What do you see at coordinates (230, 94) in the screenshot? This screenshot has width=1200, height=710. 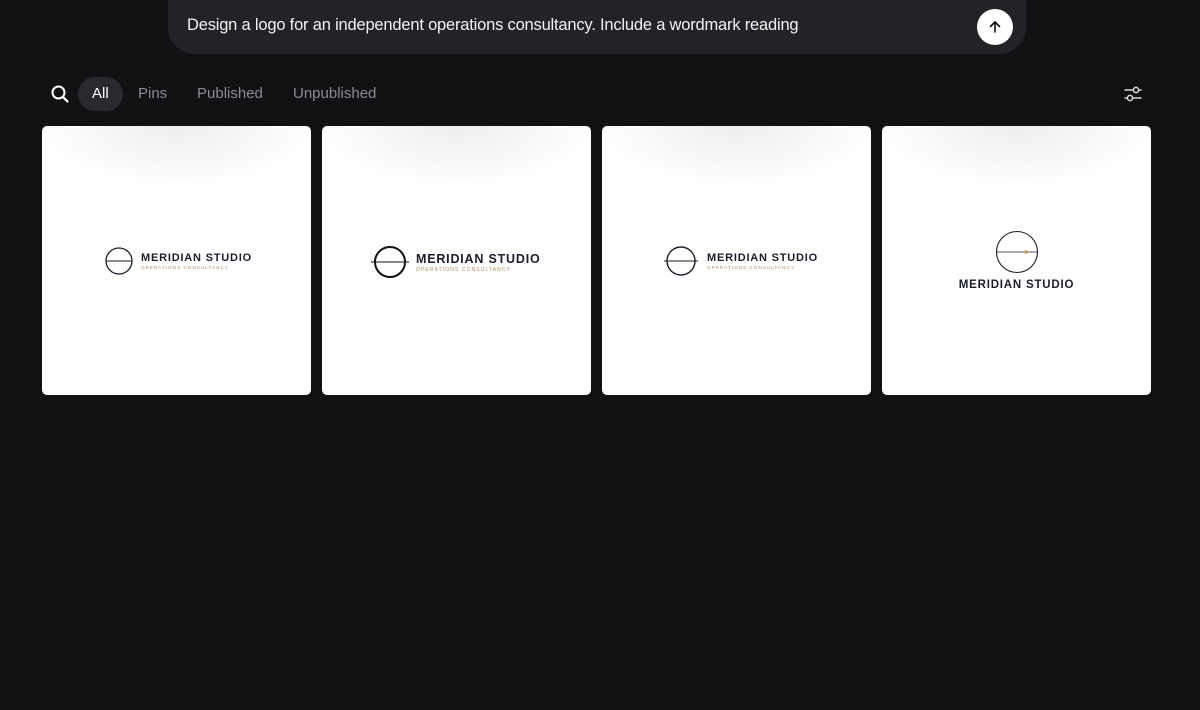 I see `tab-published: Published` at bounding box center [230, 94].